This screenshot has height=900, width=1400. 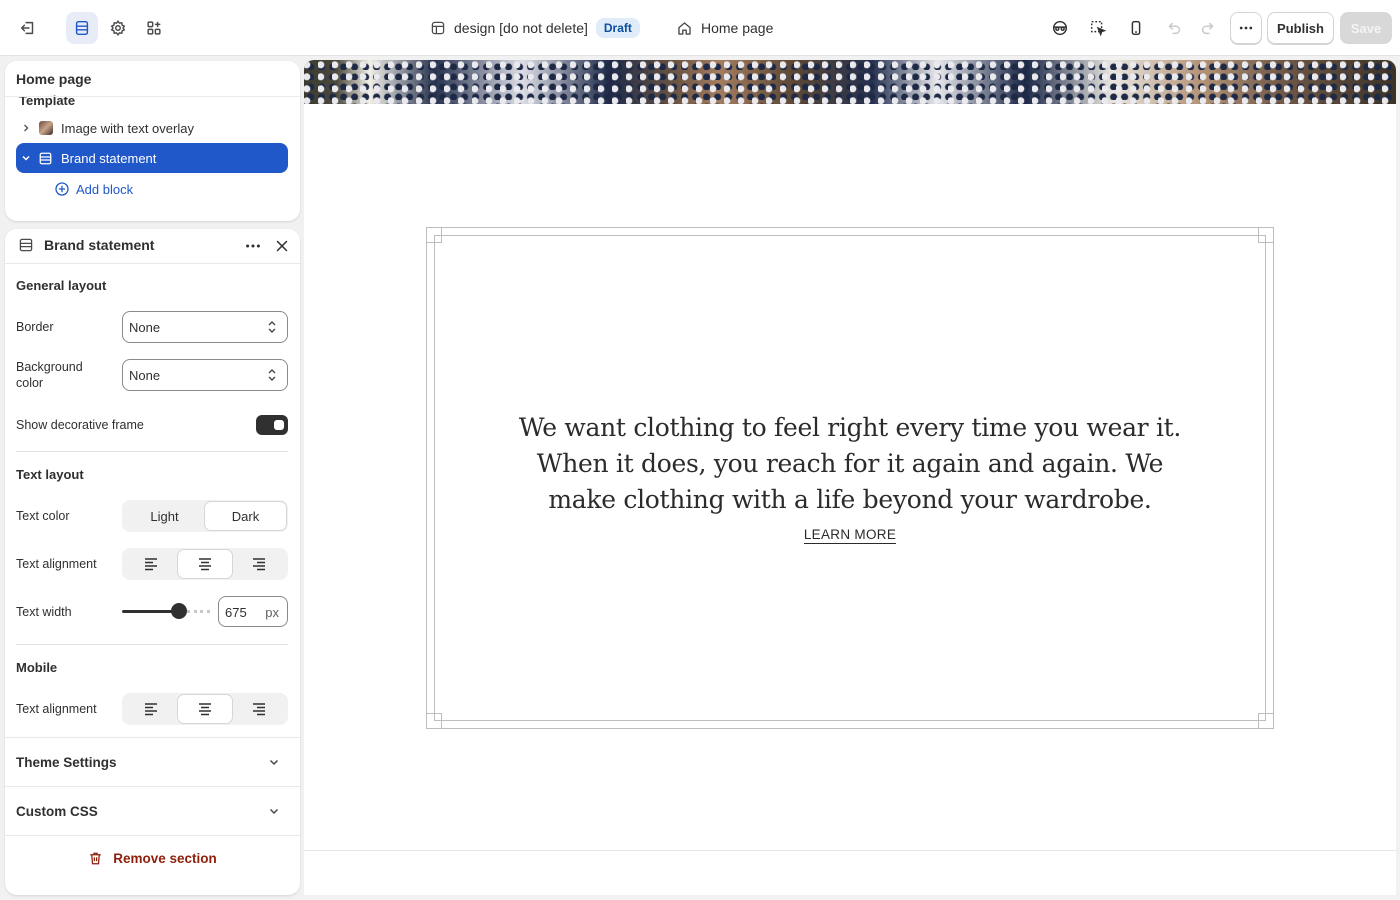 What do you see at coordinates (164, 516) in the screenshot?
I see `text-color-light: Light` at bounding box center [164, 516].